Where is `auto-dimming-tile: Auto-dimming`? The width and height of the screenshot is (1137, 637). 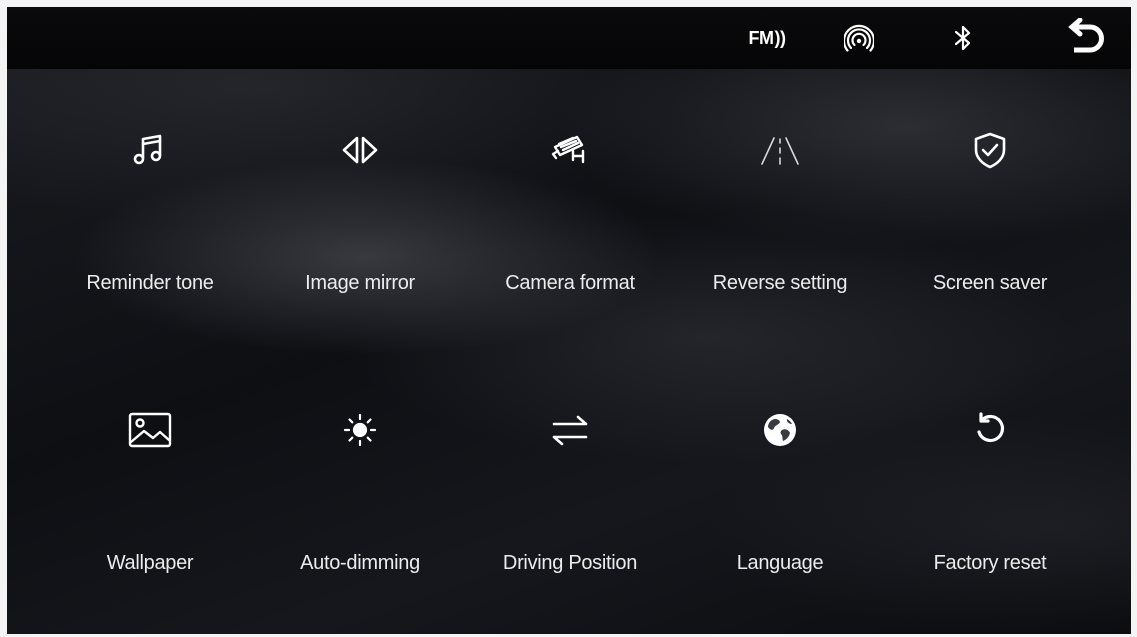
auto-dimming-tile: Auto-dimming is located at coordinates (360, 497).